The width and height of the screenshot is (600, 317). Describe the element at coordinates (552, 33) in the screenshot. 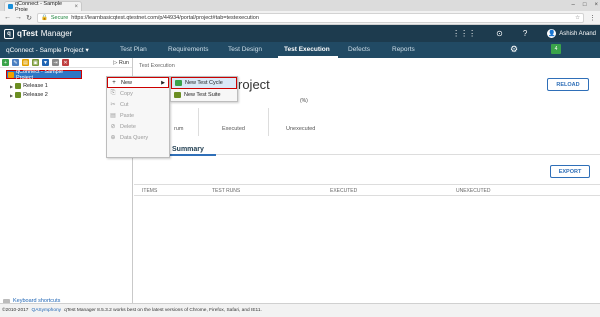

I see `avatar-icon: 👤` at that location.